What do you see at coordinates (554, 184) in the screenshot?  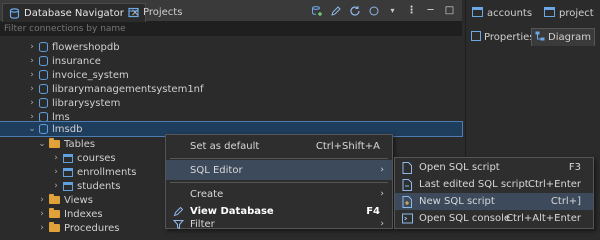 I see `menu-item-shortcut: Ctrl+Enter` at bounding box center [554, 184].